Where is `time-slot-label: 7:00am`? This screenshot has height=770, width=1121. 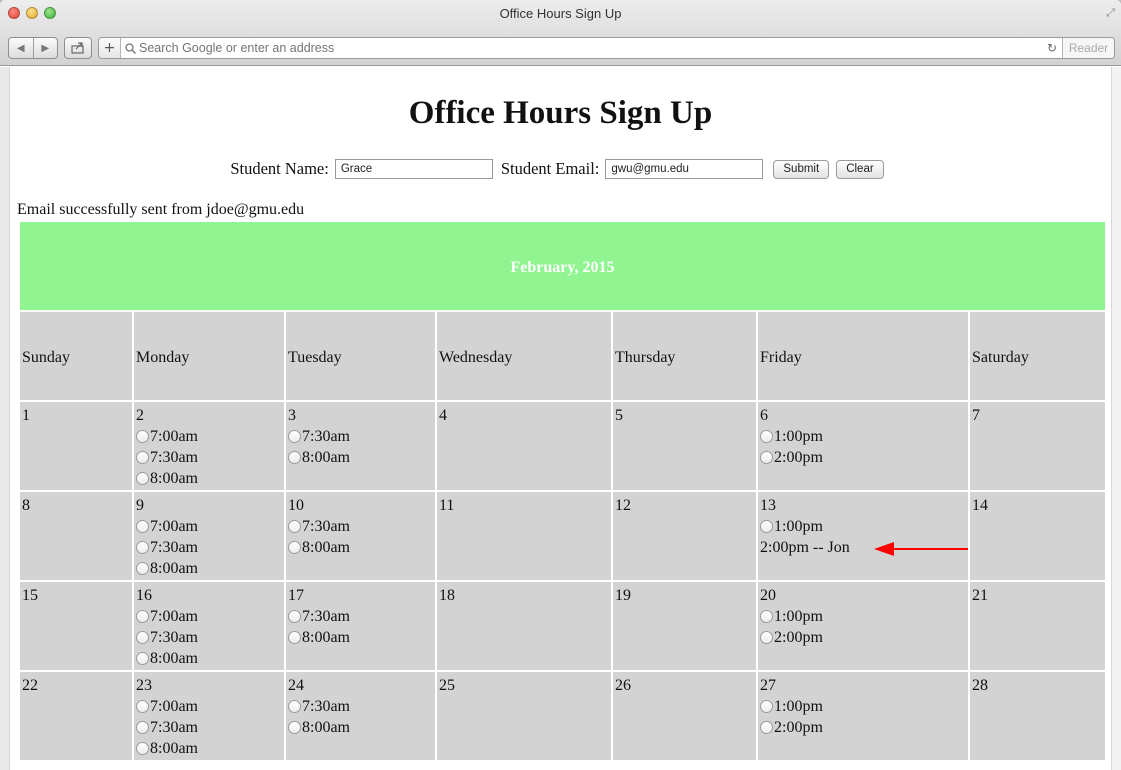
time-slot-label: 7:00am is located at coordinates (174, 616).